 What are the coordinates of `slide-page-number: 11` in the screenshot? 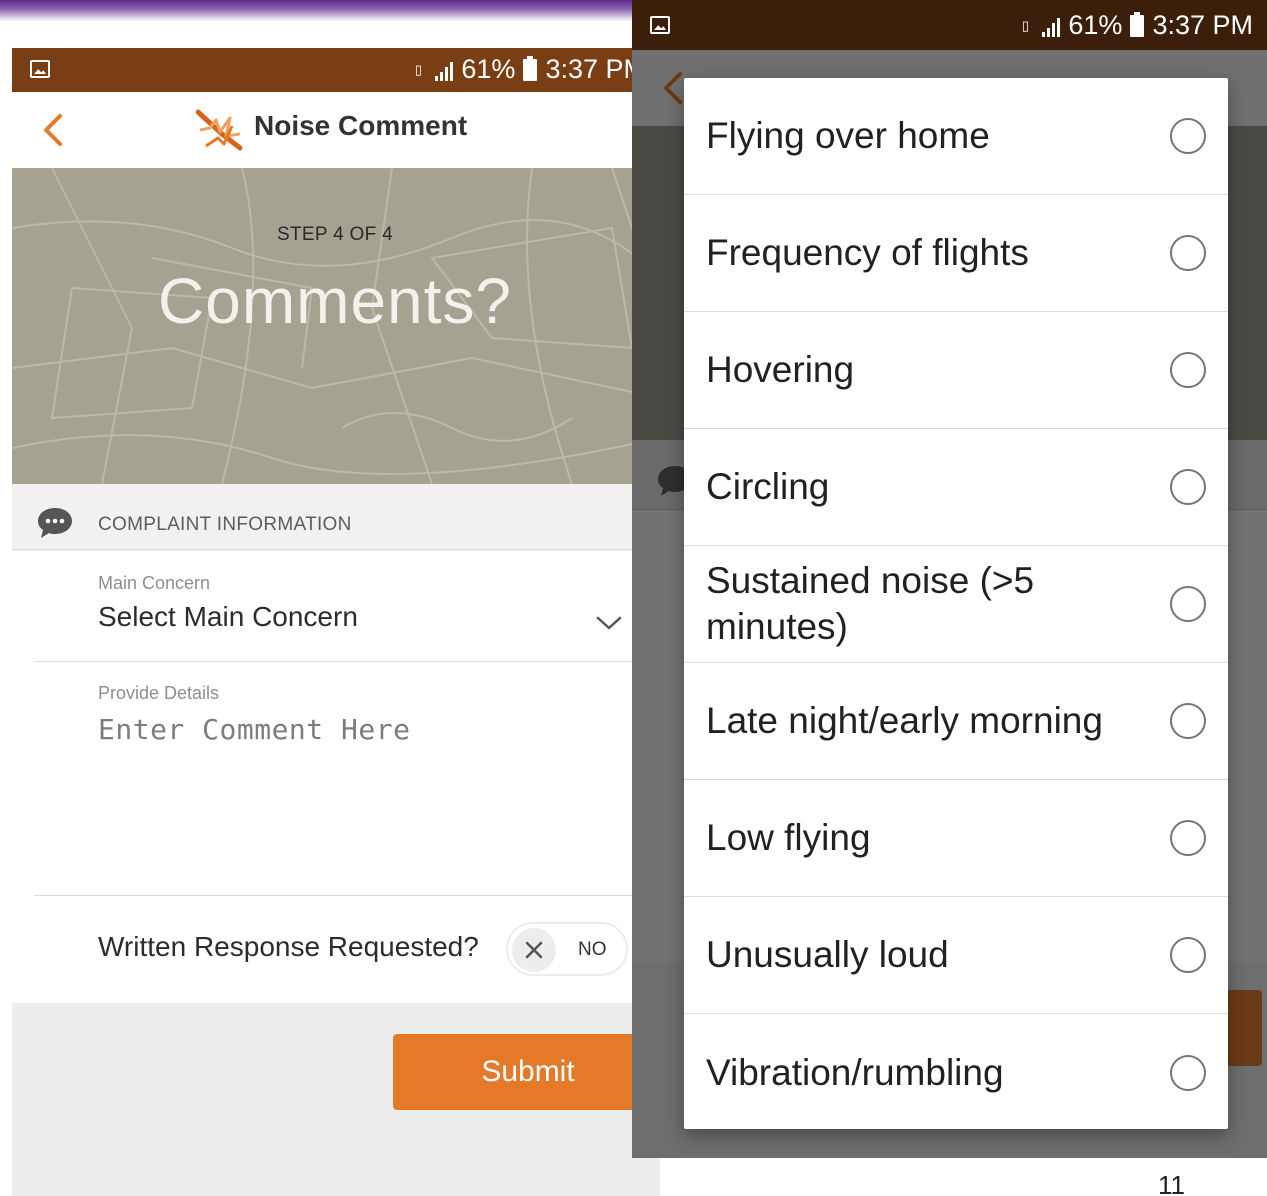 It's located at (1171, 1183).